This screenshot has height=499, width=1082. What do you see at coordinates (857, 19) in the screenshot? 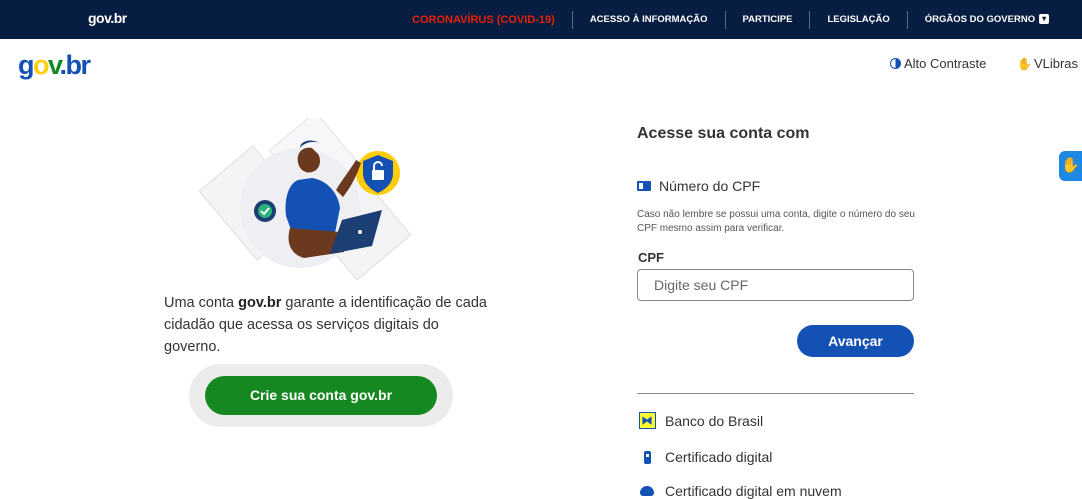
I see `nav-legislacao: LEGISLAÇÃO` at bounding box center [857, 19].